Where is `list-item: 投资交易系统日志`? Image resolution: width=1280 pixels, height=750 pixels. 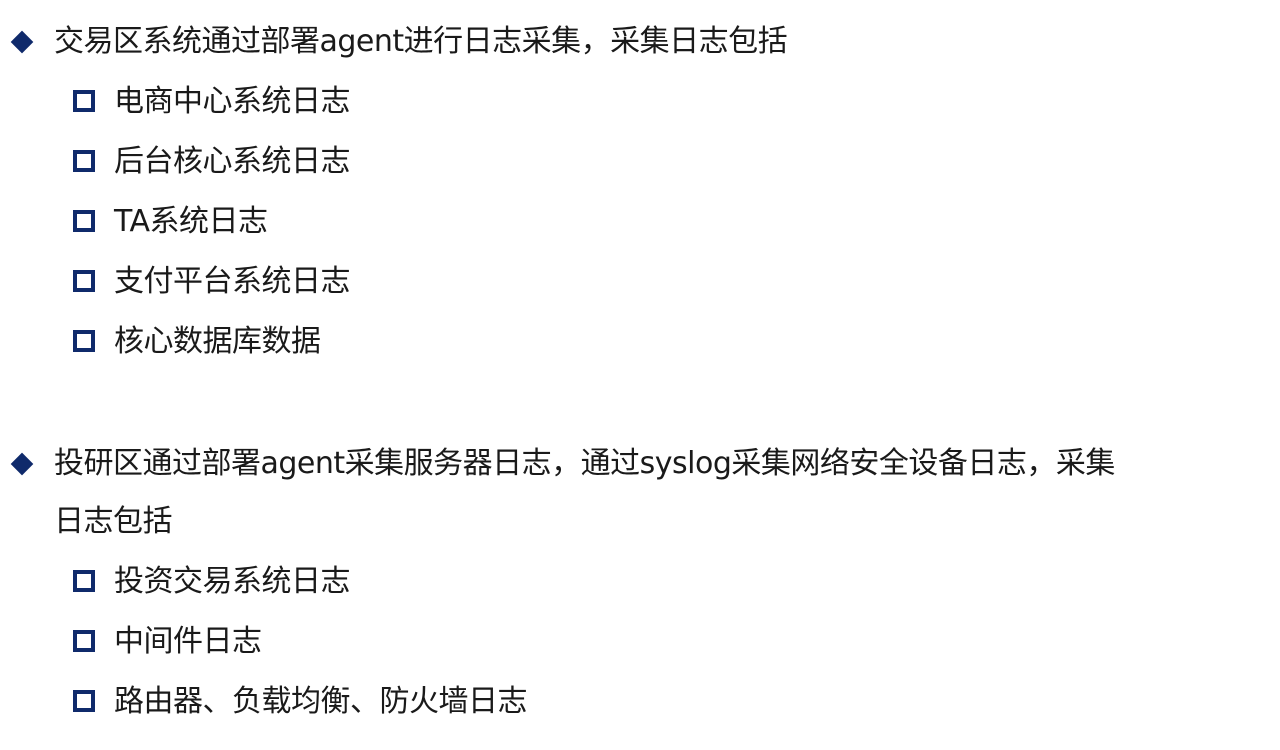
list-item: 投资交易系统日志 is located at coordinates (640, 592).